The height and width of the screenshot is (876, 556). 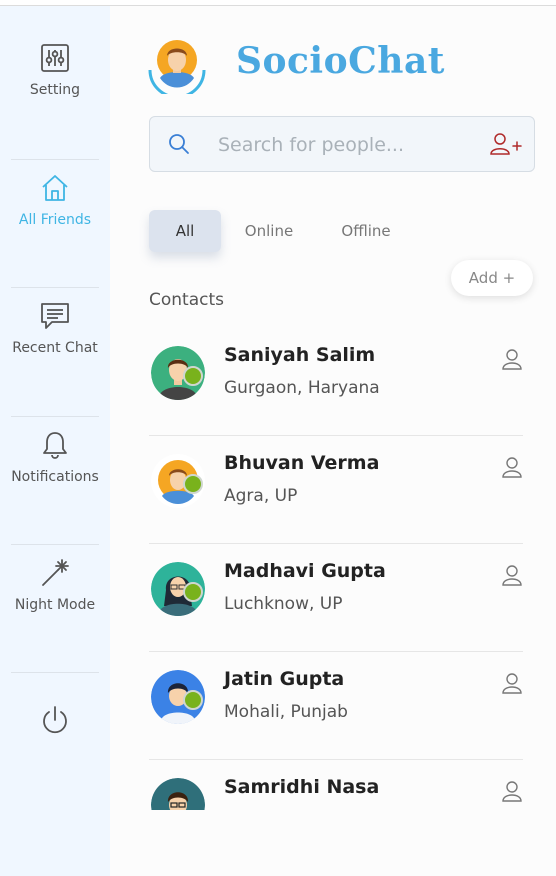 What do you see at coordinates (336, 490) in the screenshot?
I see `list-item: Bhuvan Verma Agra, UP` at bounding box center [336, 490].